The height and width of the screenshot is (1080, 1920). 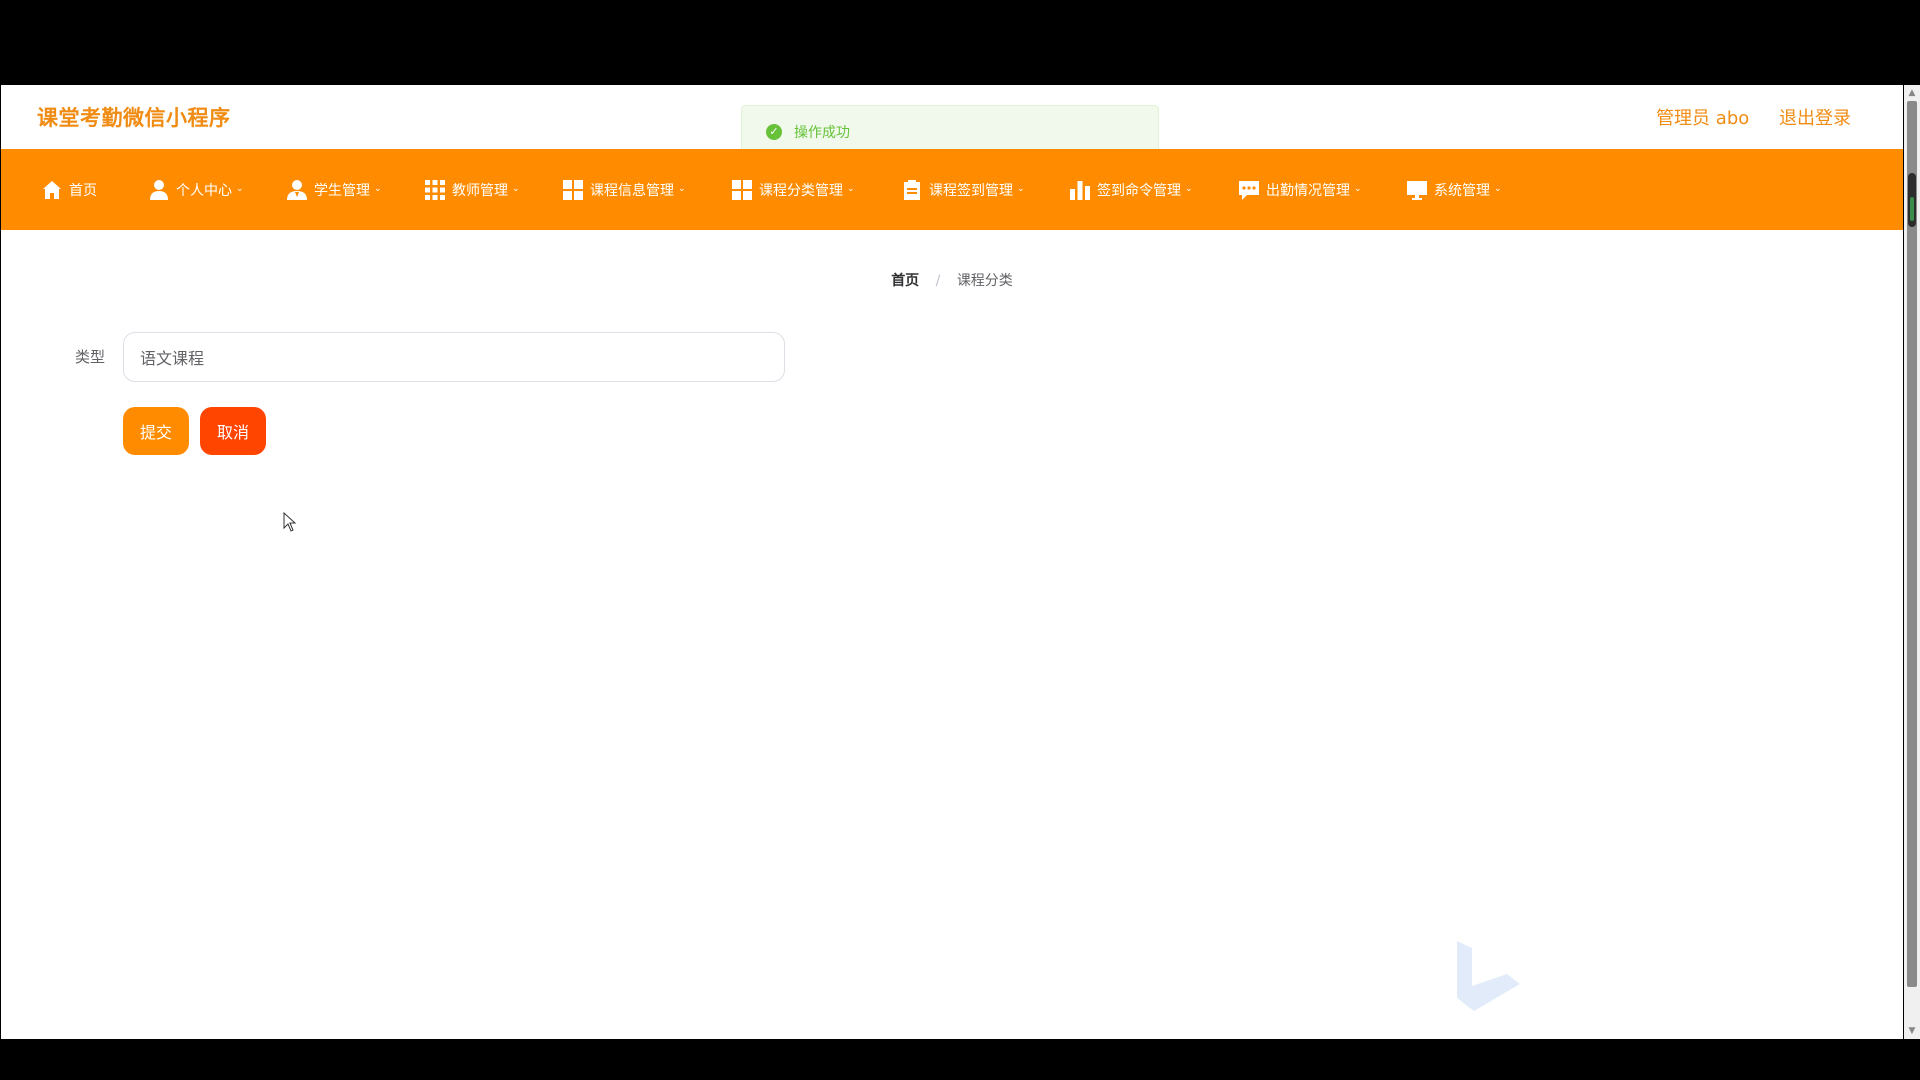 I want to click on nav-item-checkin-command-management: 签到命令管理 ⌄, so click(x=1131, y=189).